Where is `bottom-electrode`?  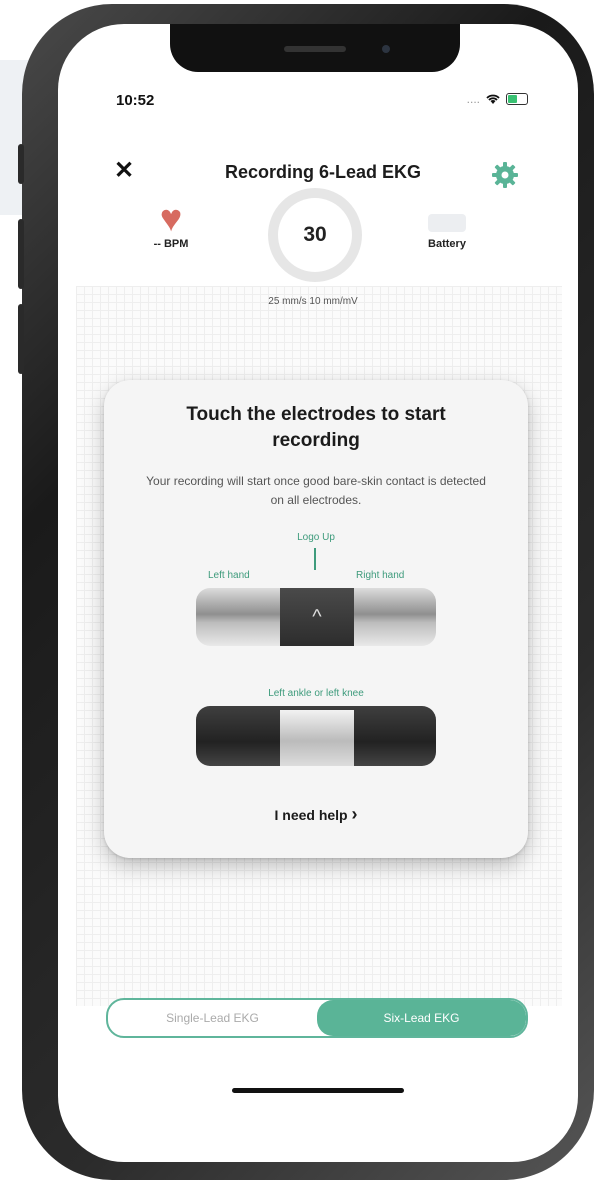
bottom-electrode is located at coordinates (317, 738).